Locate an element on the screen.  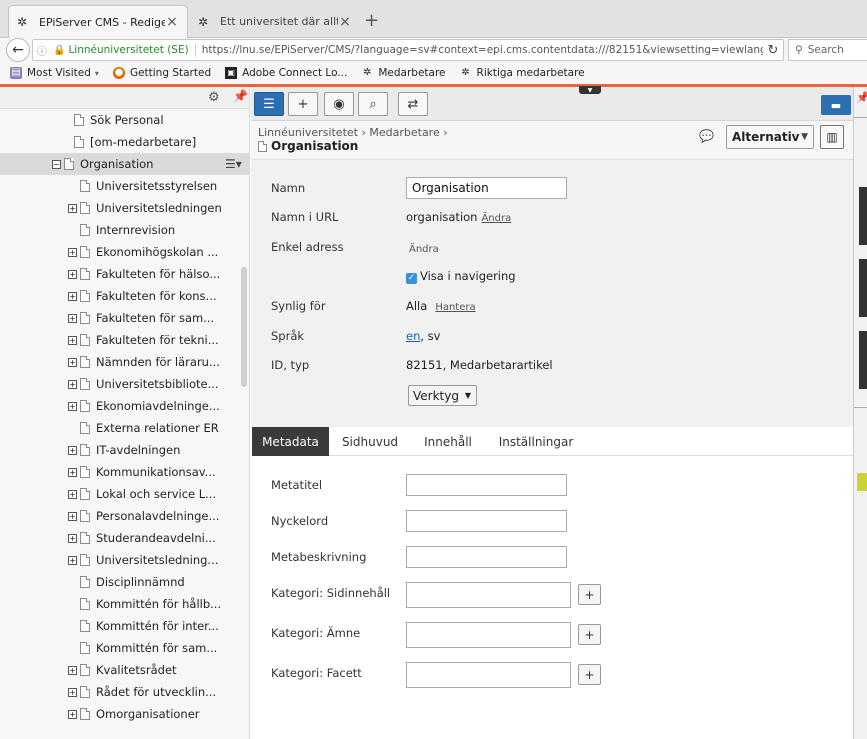
category-subject-field is located at coordinates (488, 635).